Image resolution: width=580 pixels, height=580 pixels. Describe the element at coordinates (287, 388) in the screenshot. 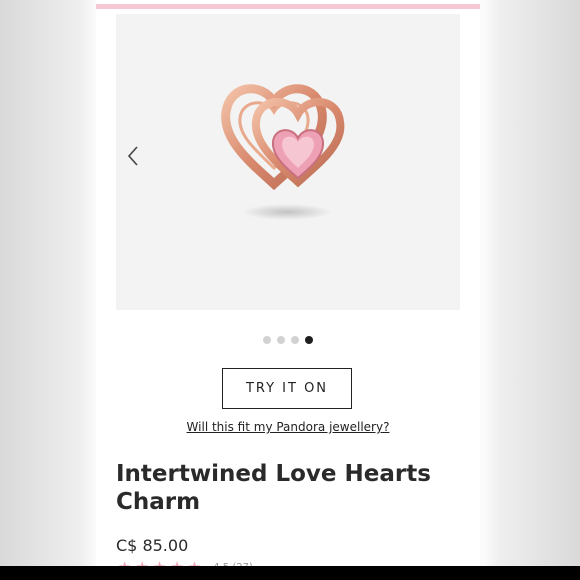

I see `try-it-on-button: TRY IT ON` at that location.